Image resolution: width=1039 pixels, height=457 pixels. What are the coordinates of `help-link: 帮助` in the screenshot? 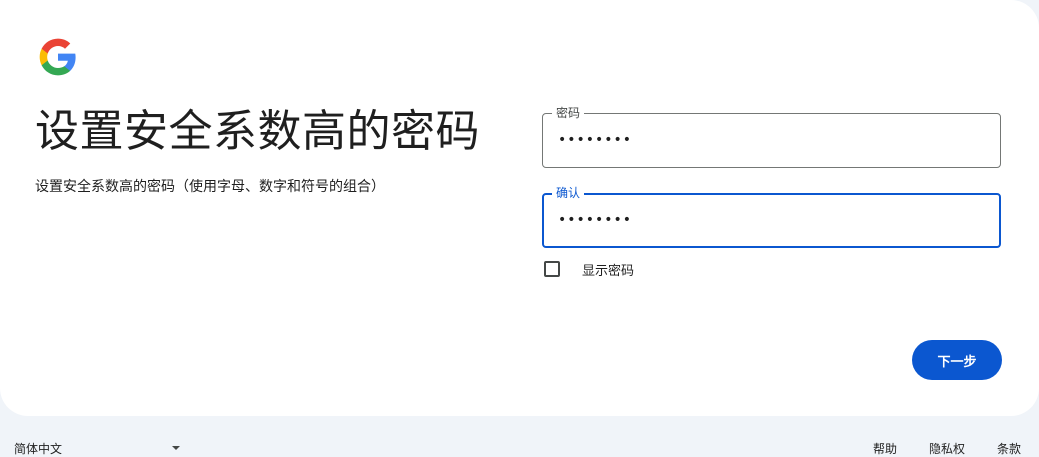 It's located at (885, 448).